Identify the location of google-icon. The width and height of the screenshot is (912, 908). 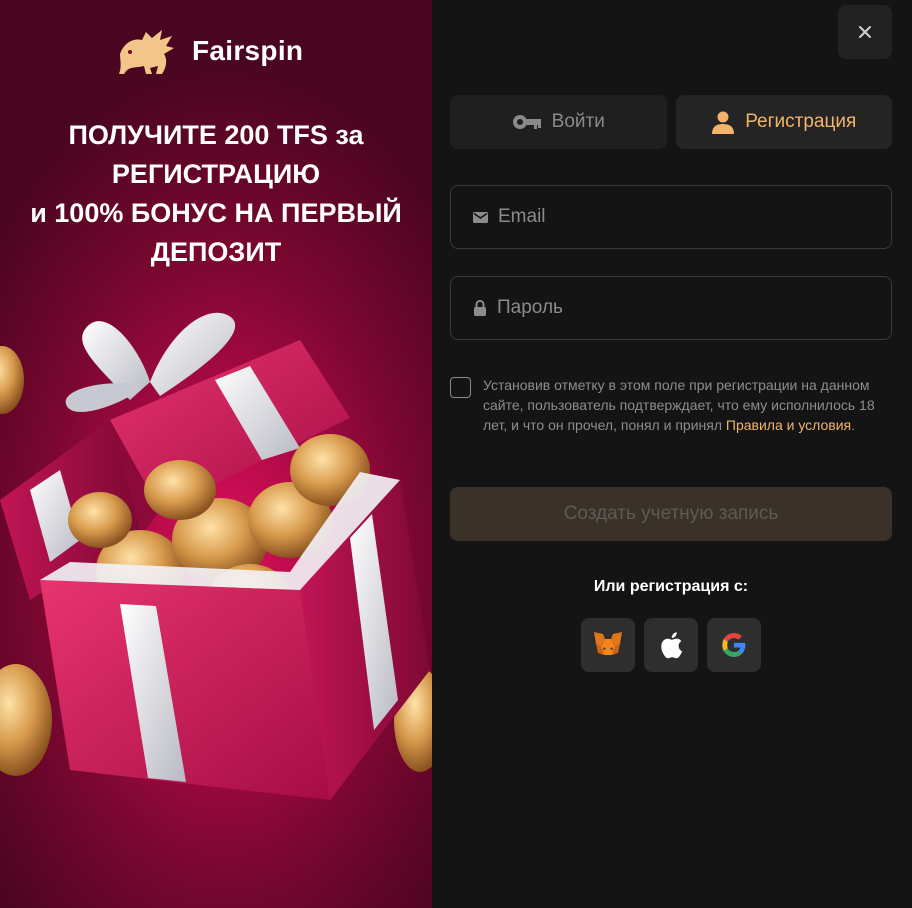
(734, 645).